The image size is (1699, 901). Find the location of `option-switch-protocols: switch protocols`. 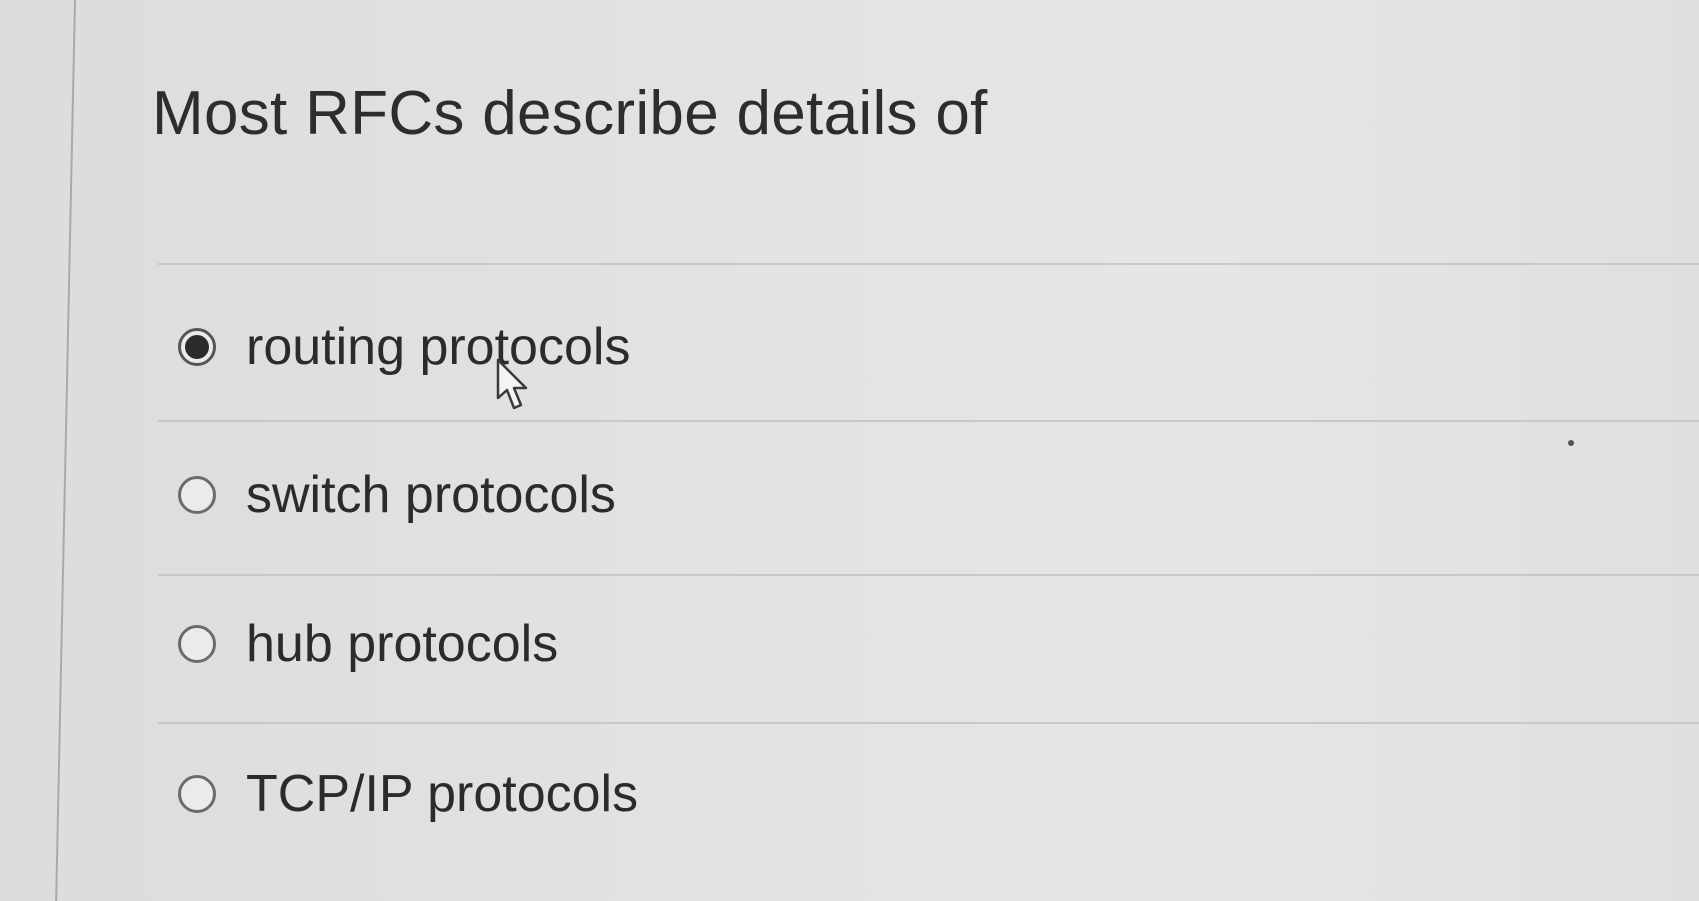

option-switch-protocols: switch protocols is located at coordinates (397, 495).